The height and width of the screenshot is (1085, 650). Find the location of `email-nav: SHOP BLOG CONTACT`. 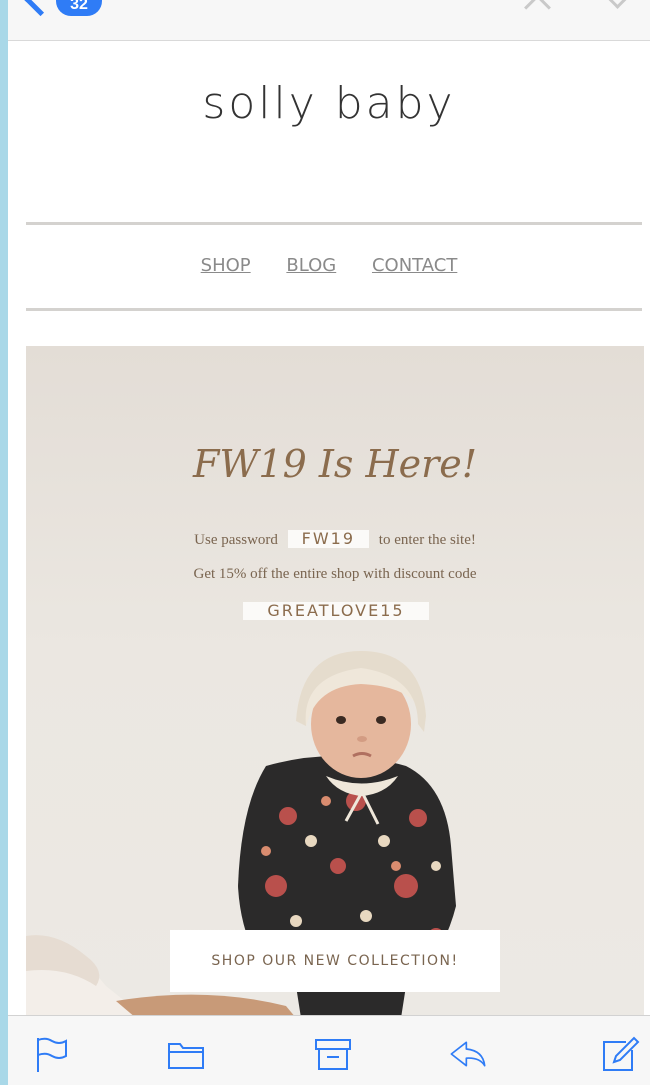

email-nav: SHOP BLOG CONTACT is located at coordinates (329, 265).